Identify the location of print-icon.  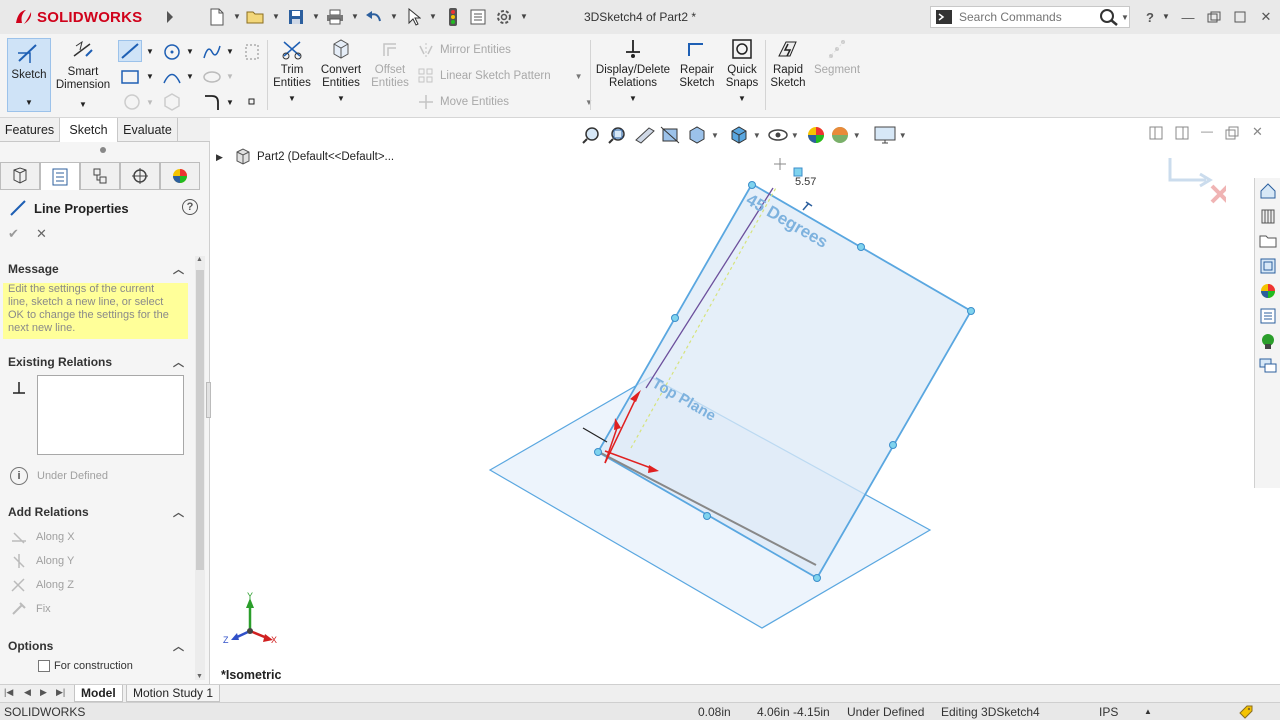
(335, 17).